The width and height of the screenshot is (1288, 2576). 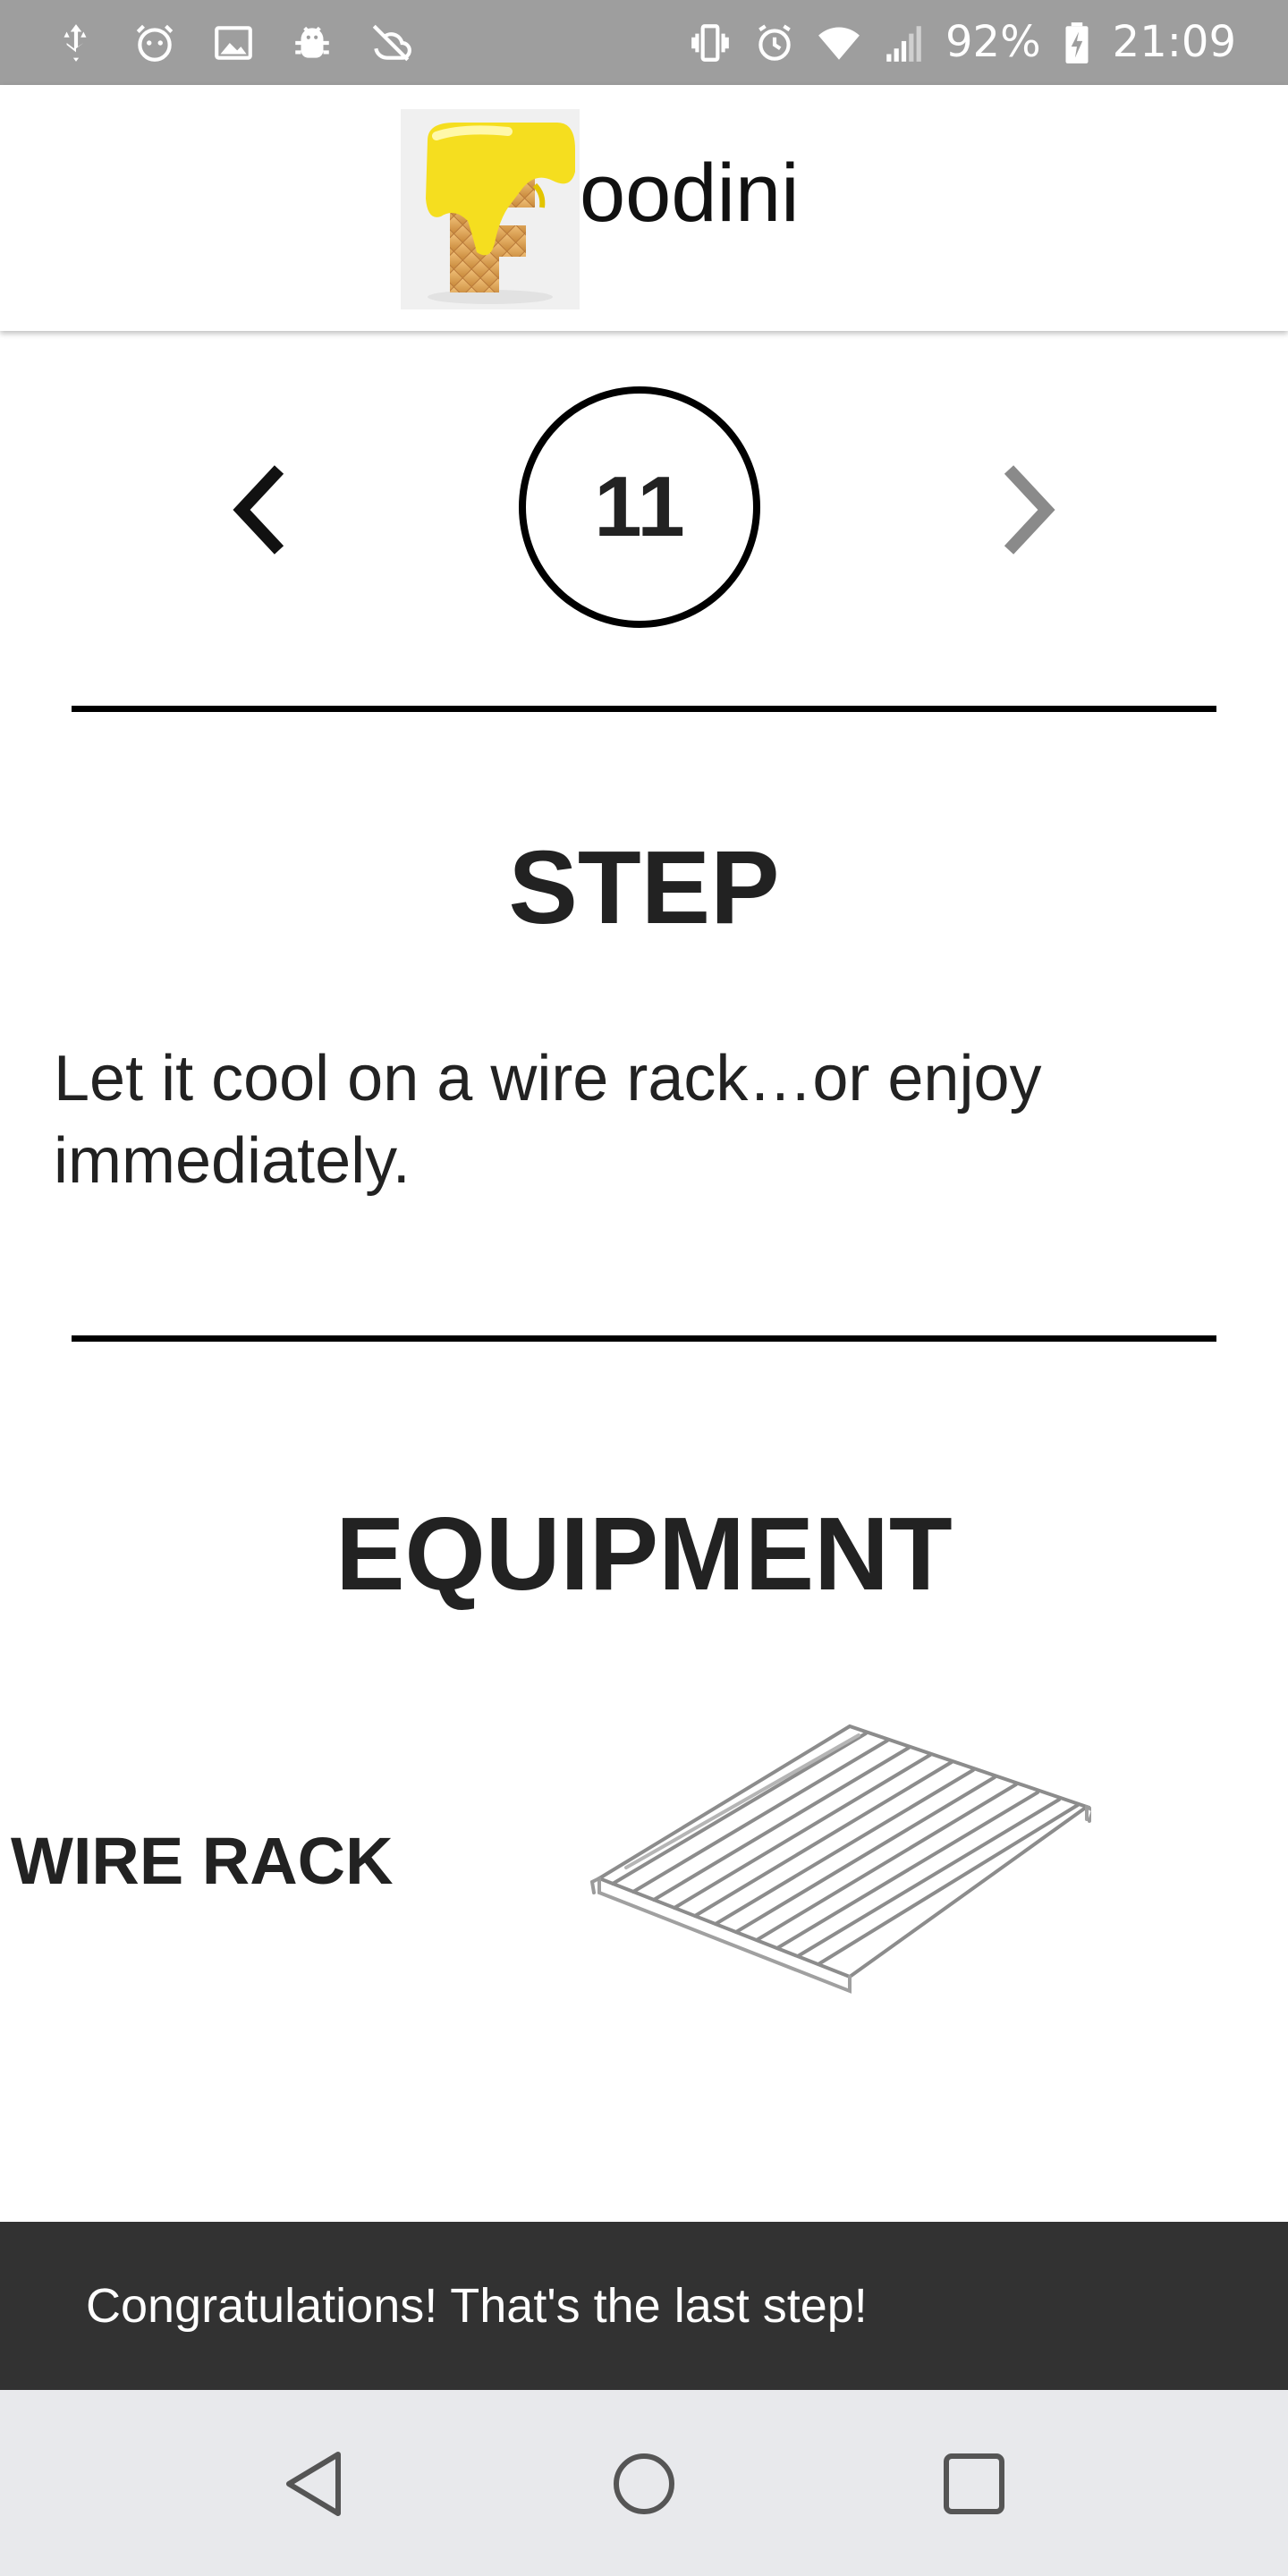 I want to click on next-step-button, so click(x=1028, y=510).